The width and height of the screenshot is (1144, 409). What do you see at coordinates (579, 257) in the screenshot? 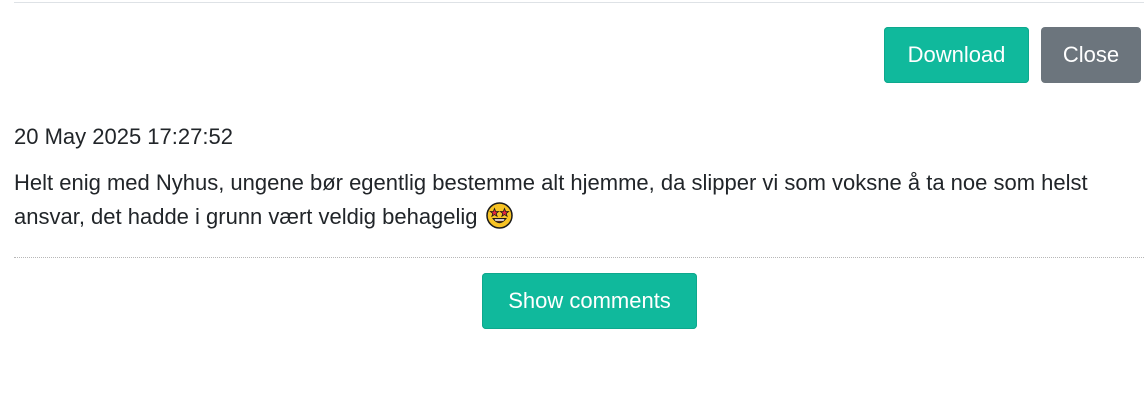
I see `comment-divider` at bounding box center [579, 257].